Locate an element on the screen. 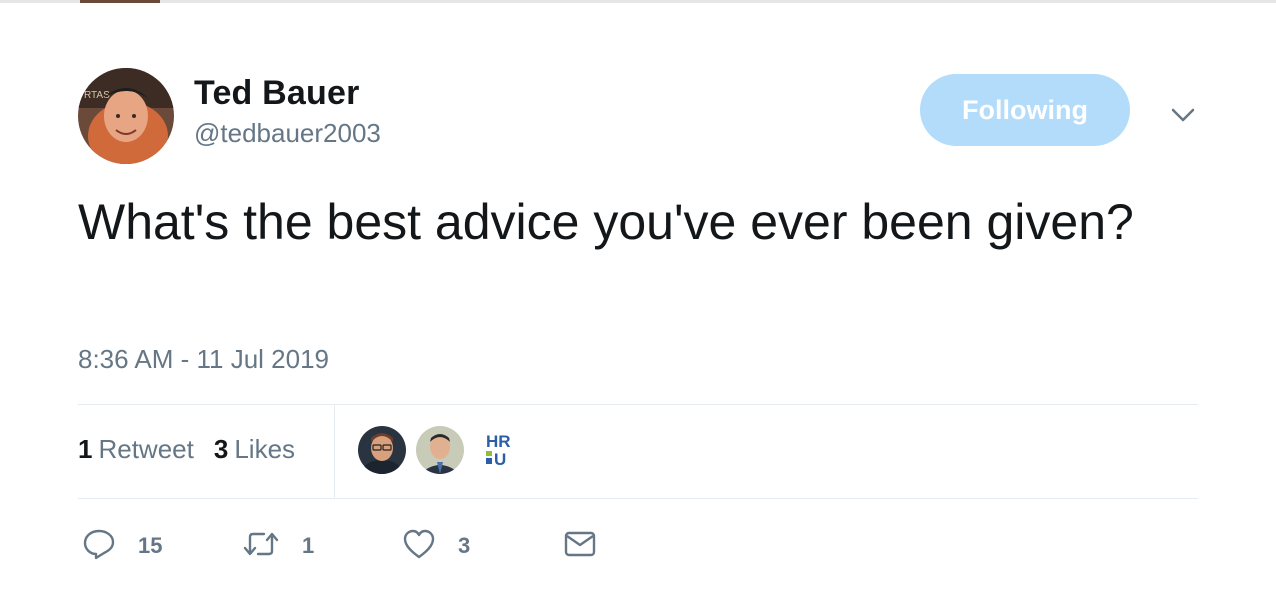 This screenshot has width=1276, height=610. tweet-timestamp: 8:36 AM - 11 Jul 2019 is located at coordinates (203, 359).